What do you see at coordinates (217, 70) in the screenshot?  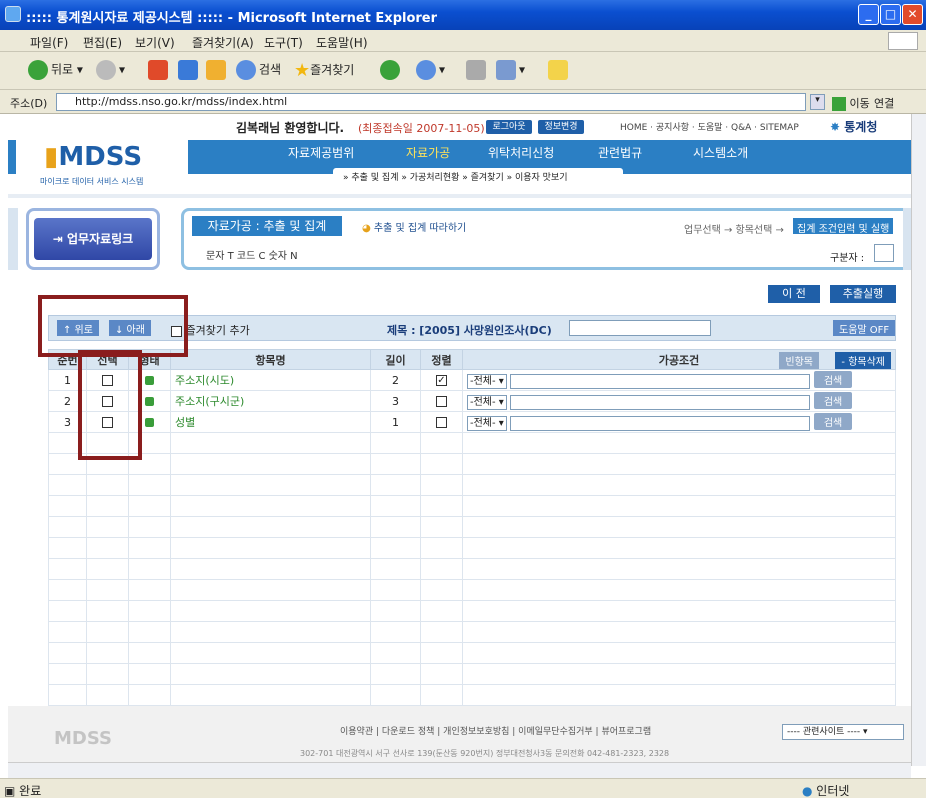 I see `home-button` at bounding box center [217, 70].